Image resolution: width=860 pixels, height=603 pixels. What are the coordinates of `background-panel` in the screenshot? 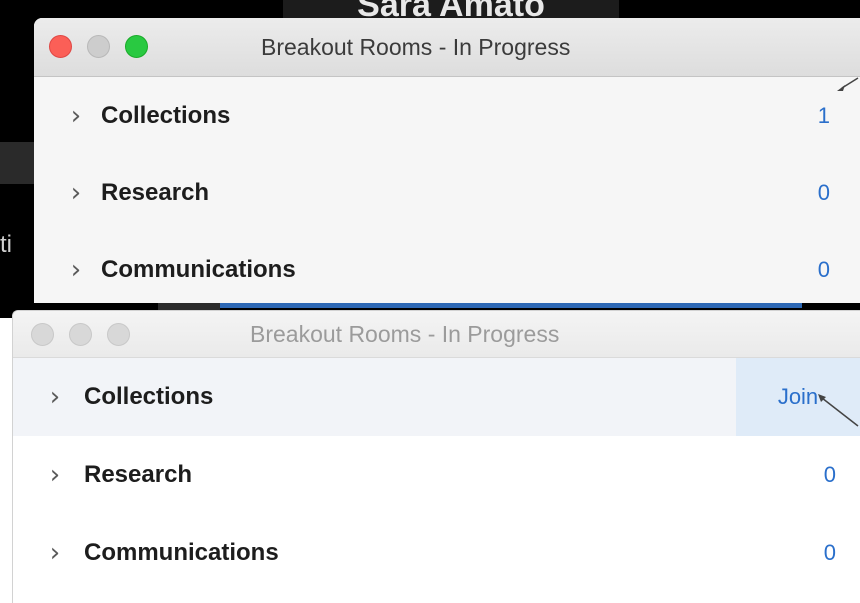 It's located at (17, 163).